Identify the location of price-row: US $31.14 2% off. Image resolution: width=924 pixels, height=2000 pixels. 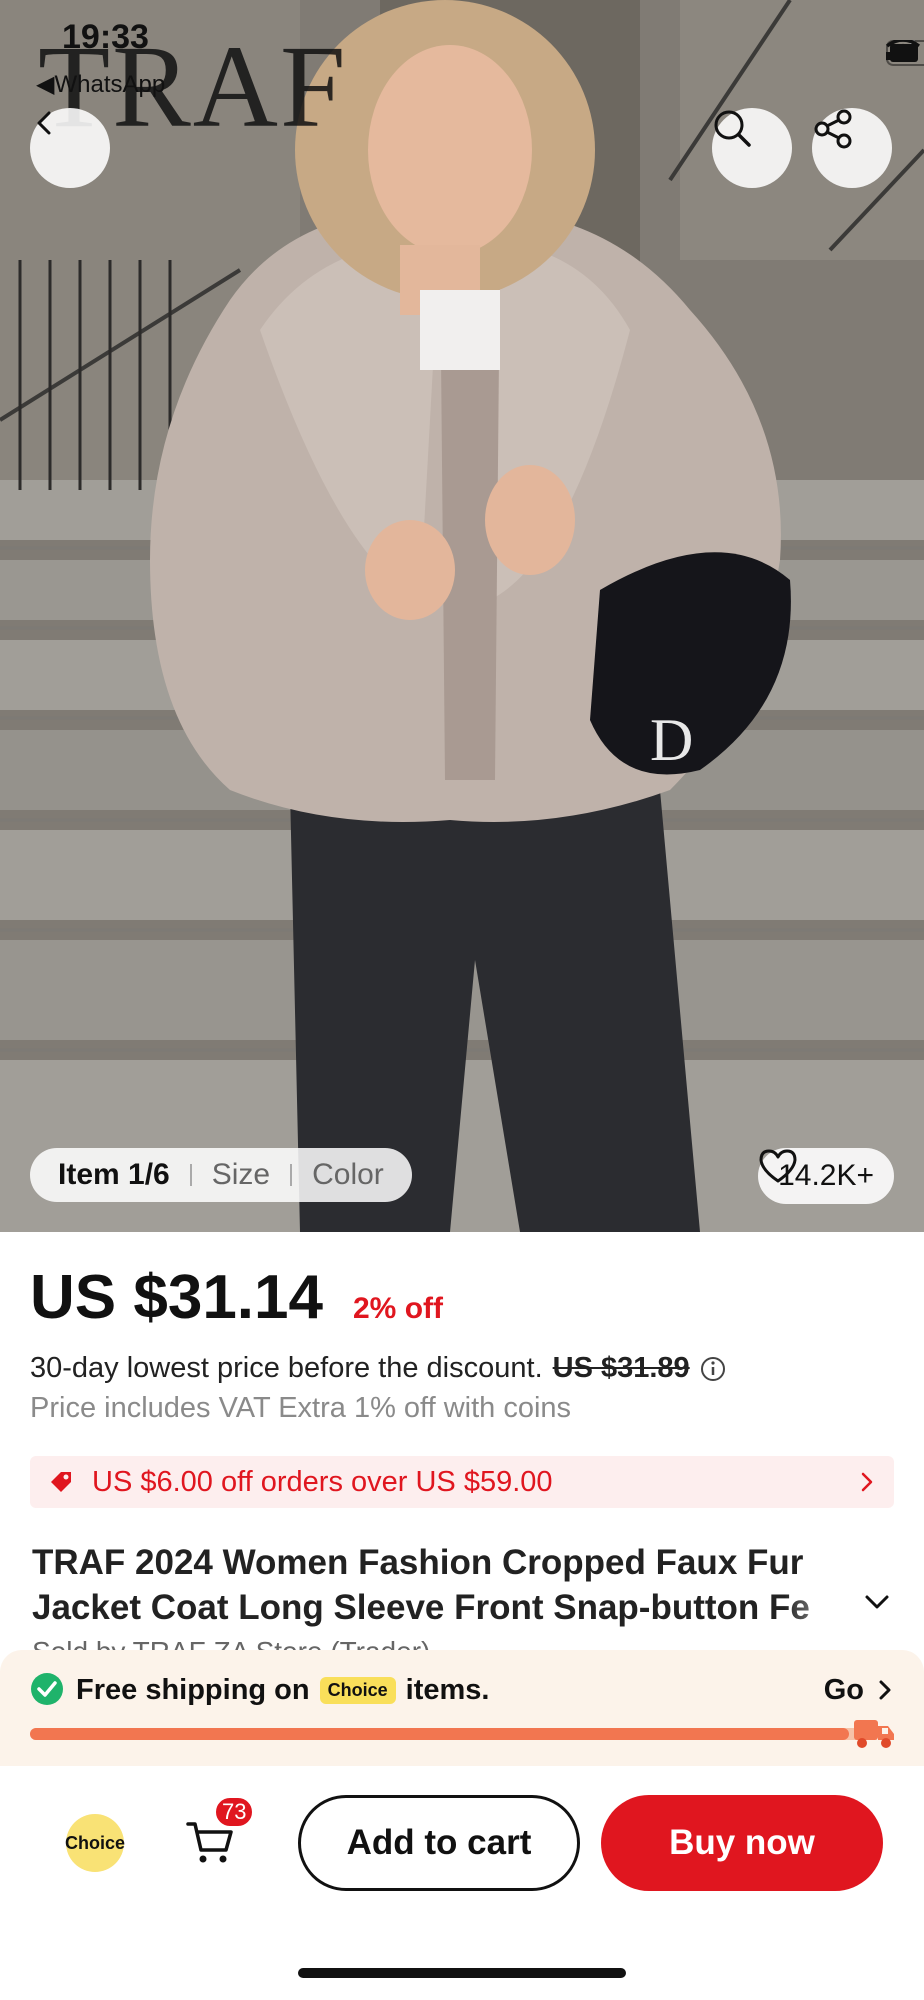
(236, 1297).